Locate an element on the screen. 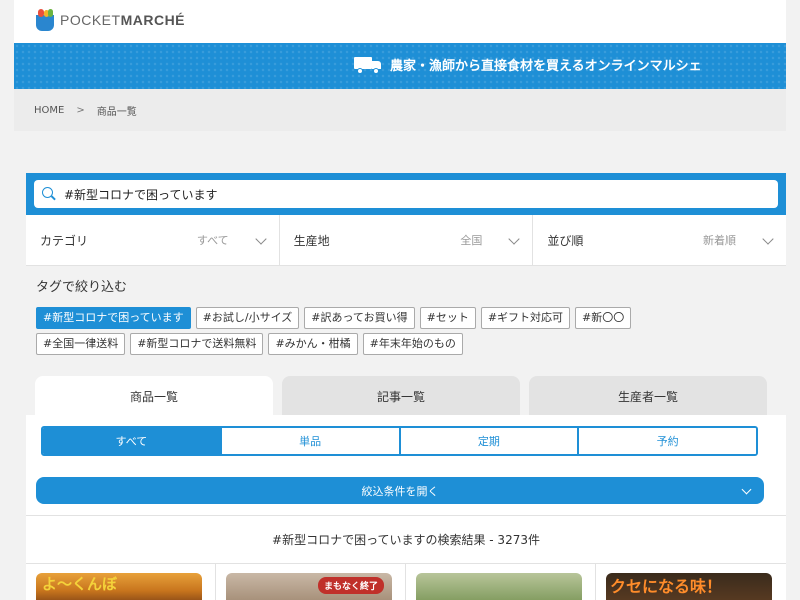  divider is located at coordinates (406, 515).